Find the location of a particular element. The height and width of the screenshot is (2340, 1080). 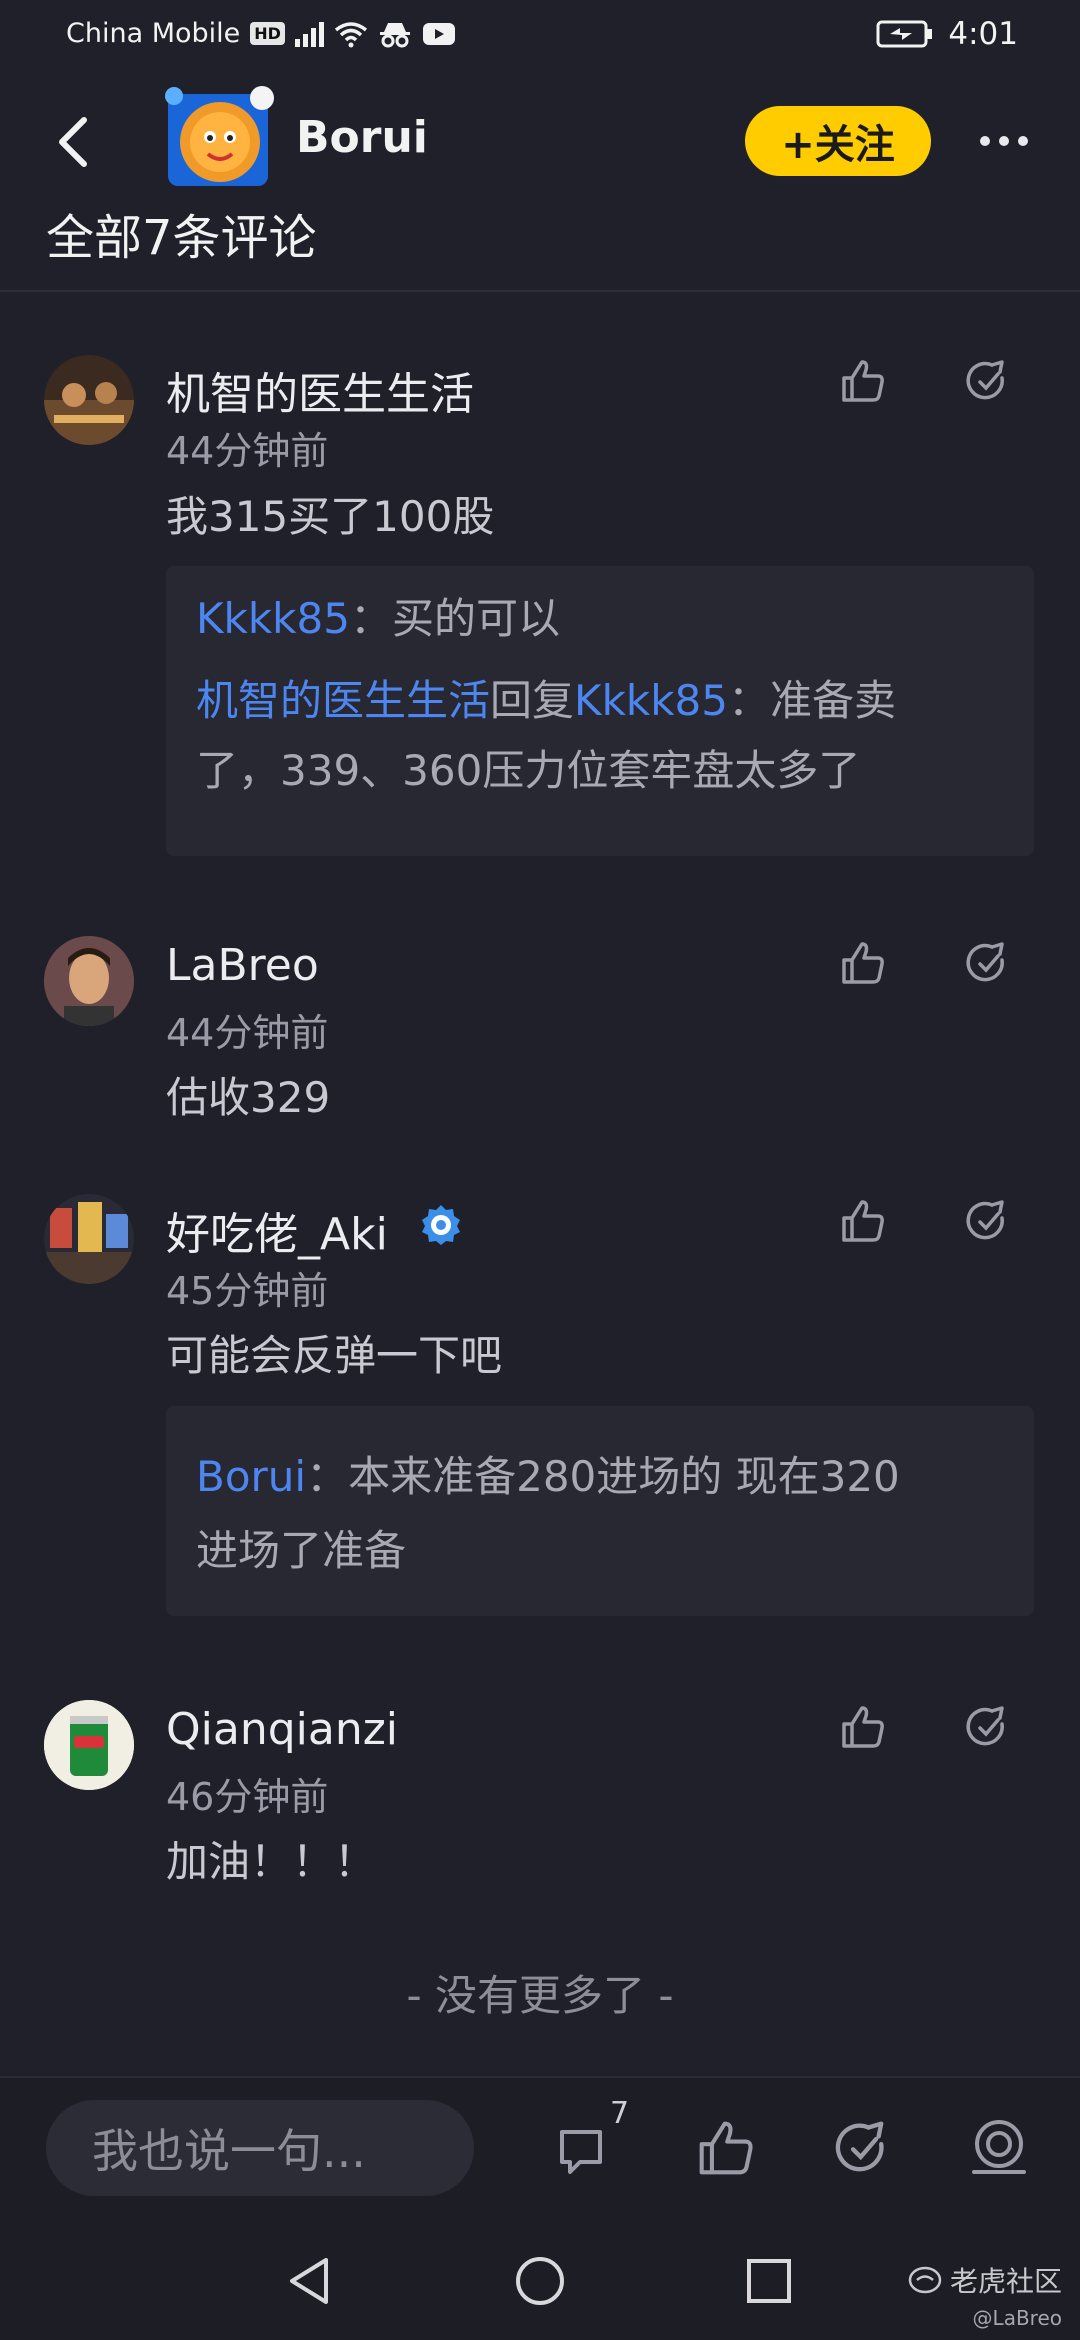

watermark: 老虎社区 @LaBreo is located at coordinates (985, 2295).